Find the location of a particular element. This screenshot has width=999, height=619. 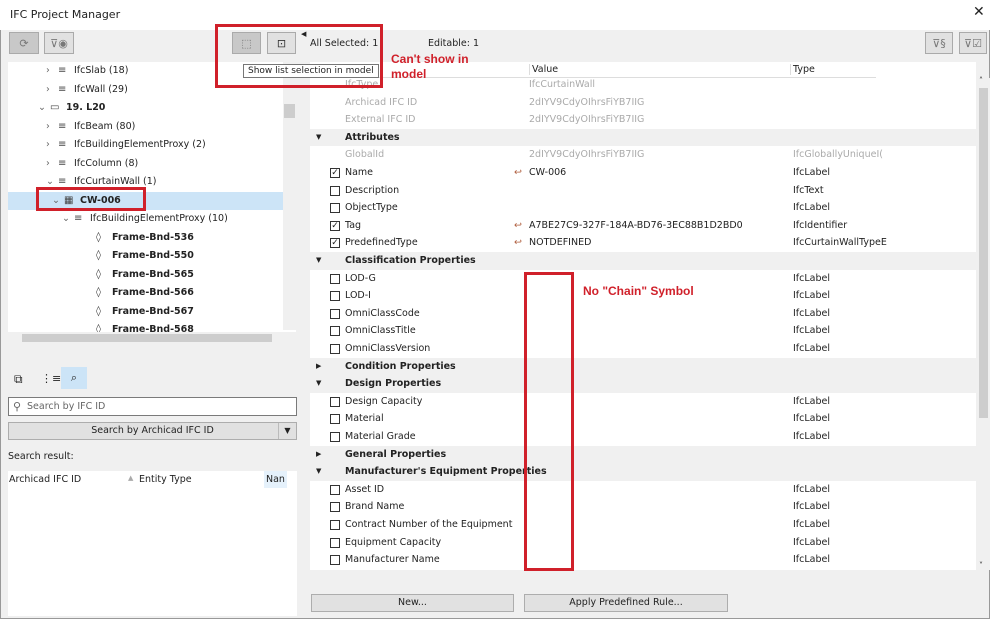

property-name: OmniClassCode is located at coordinates (382, 313).